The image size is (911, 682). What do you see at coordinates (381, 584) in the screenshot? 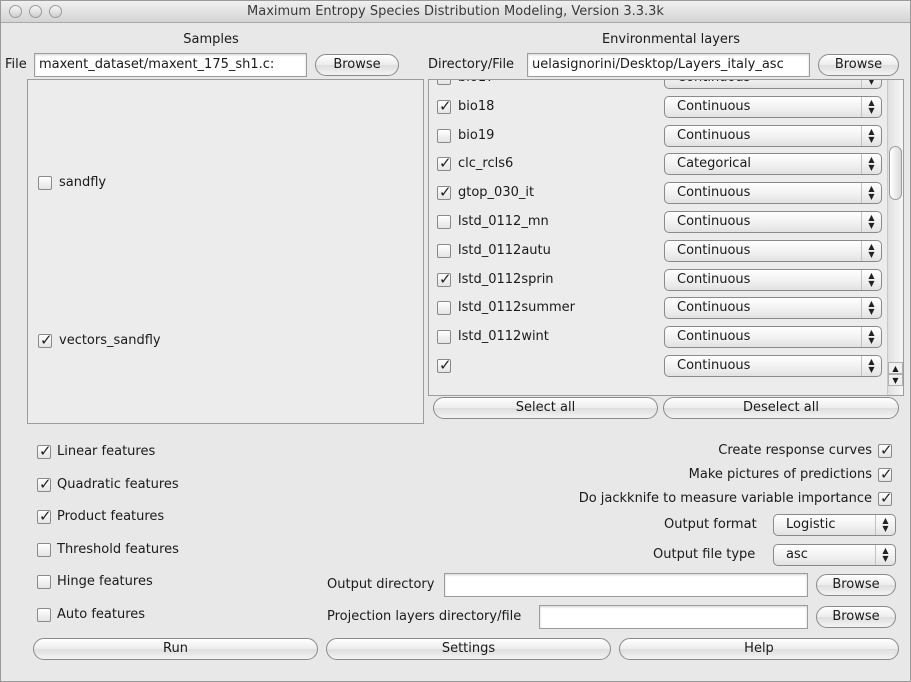
I see `output-dir-label: Output directory` at bounding box center [381, 584].